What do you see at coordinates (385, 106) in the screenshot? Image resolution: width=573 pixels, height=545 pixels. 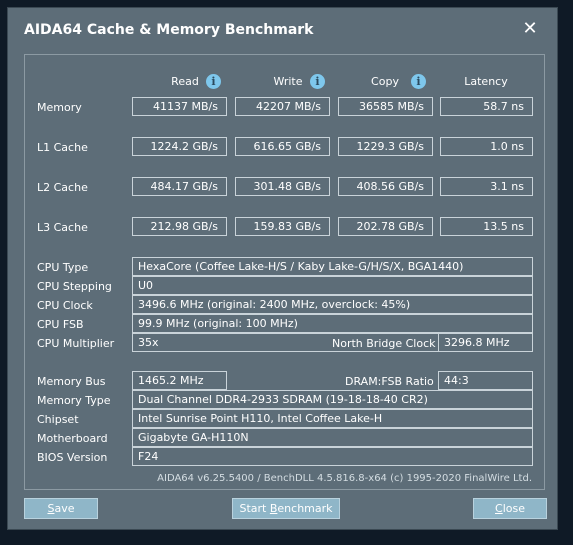 I see `memory-copy-value: 36585 MB/s` at bounding box center [385, 106].